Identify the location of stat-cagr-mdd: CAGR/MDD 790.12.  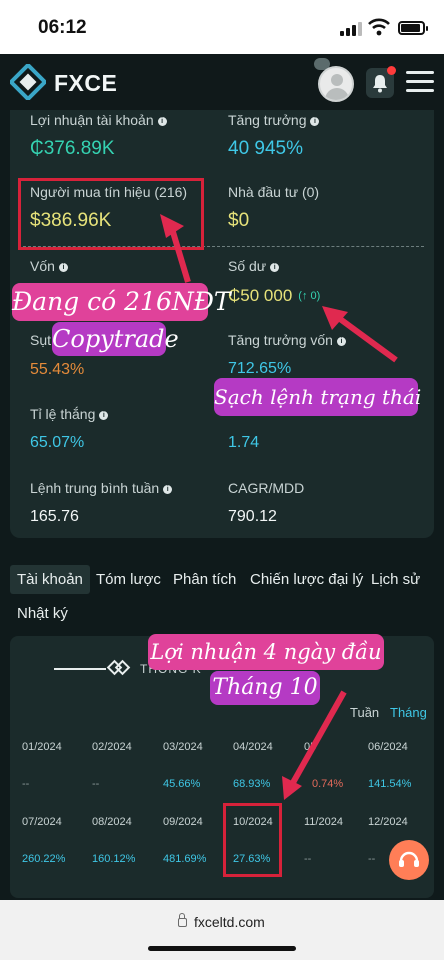
(266, 502).